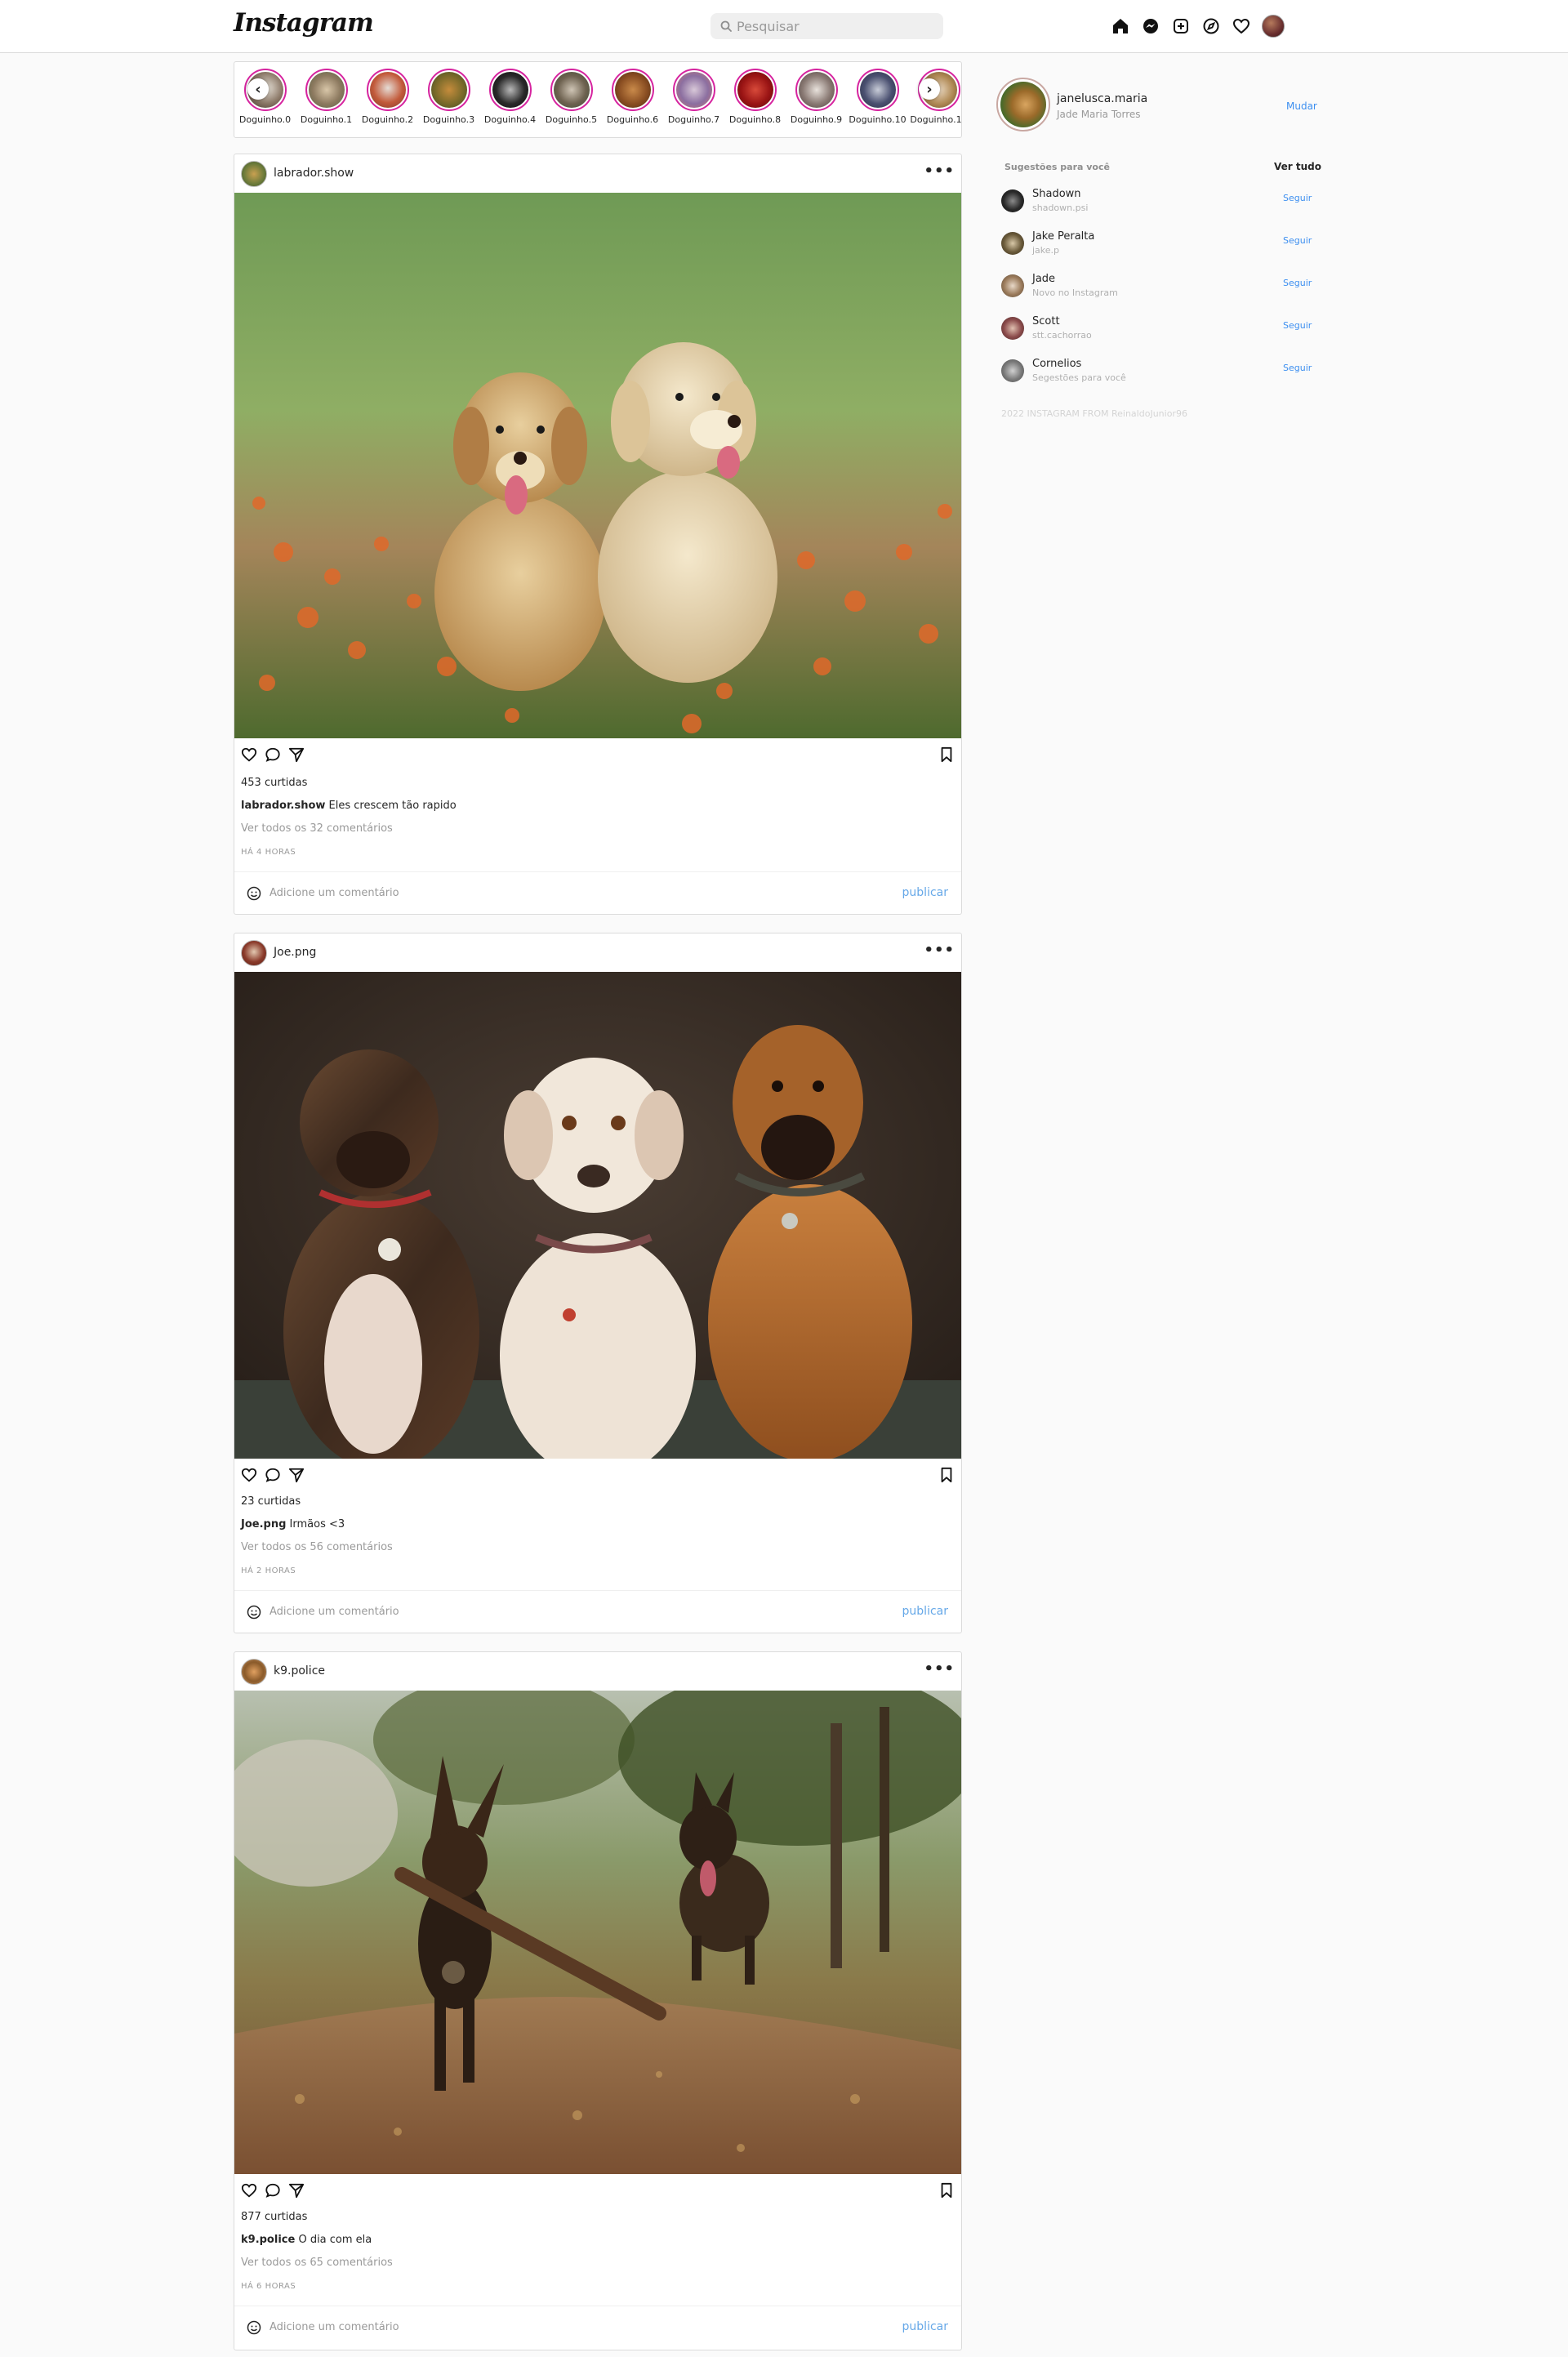 The height and width of the screenshot is (2357, 1568). Describe the element at coordinates (1102, 98) in the screenshot. I see `current-username: janelusca.maria` at that location.